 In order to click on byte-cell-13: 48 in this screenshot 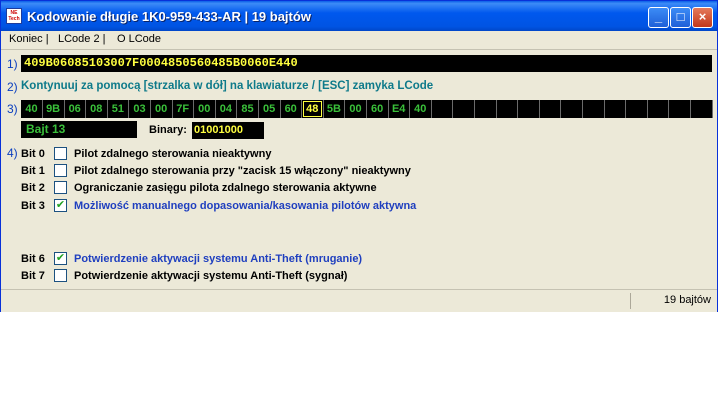, I will do `click(312, 109)`.